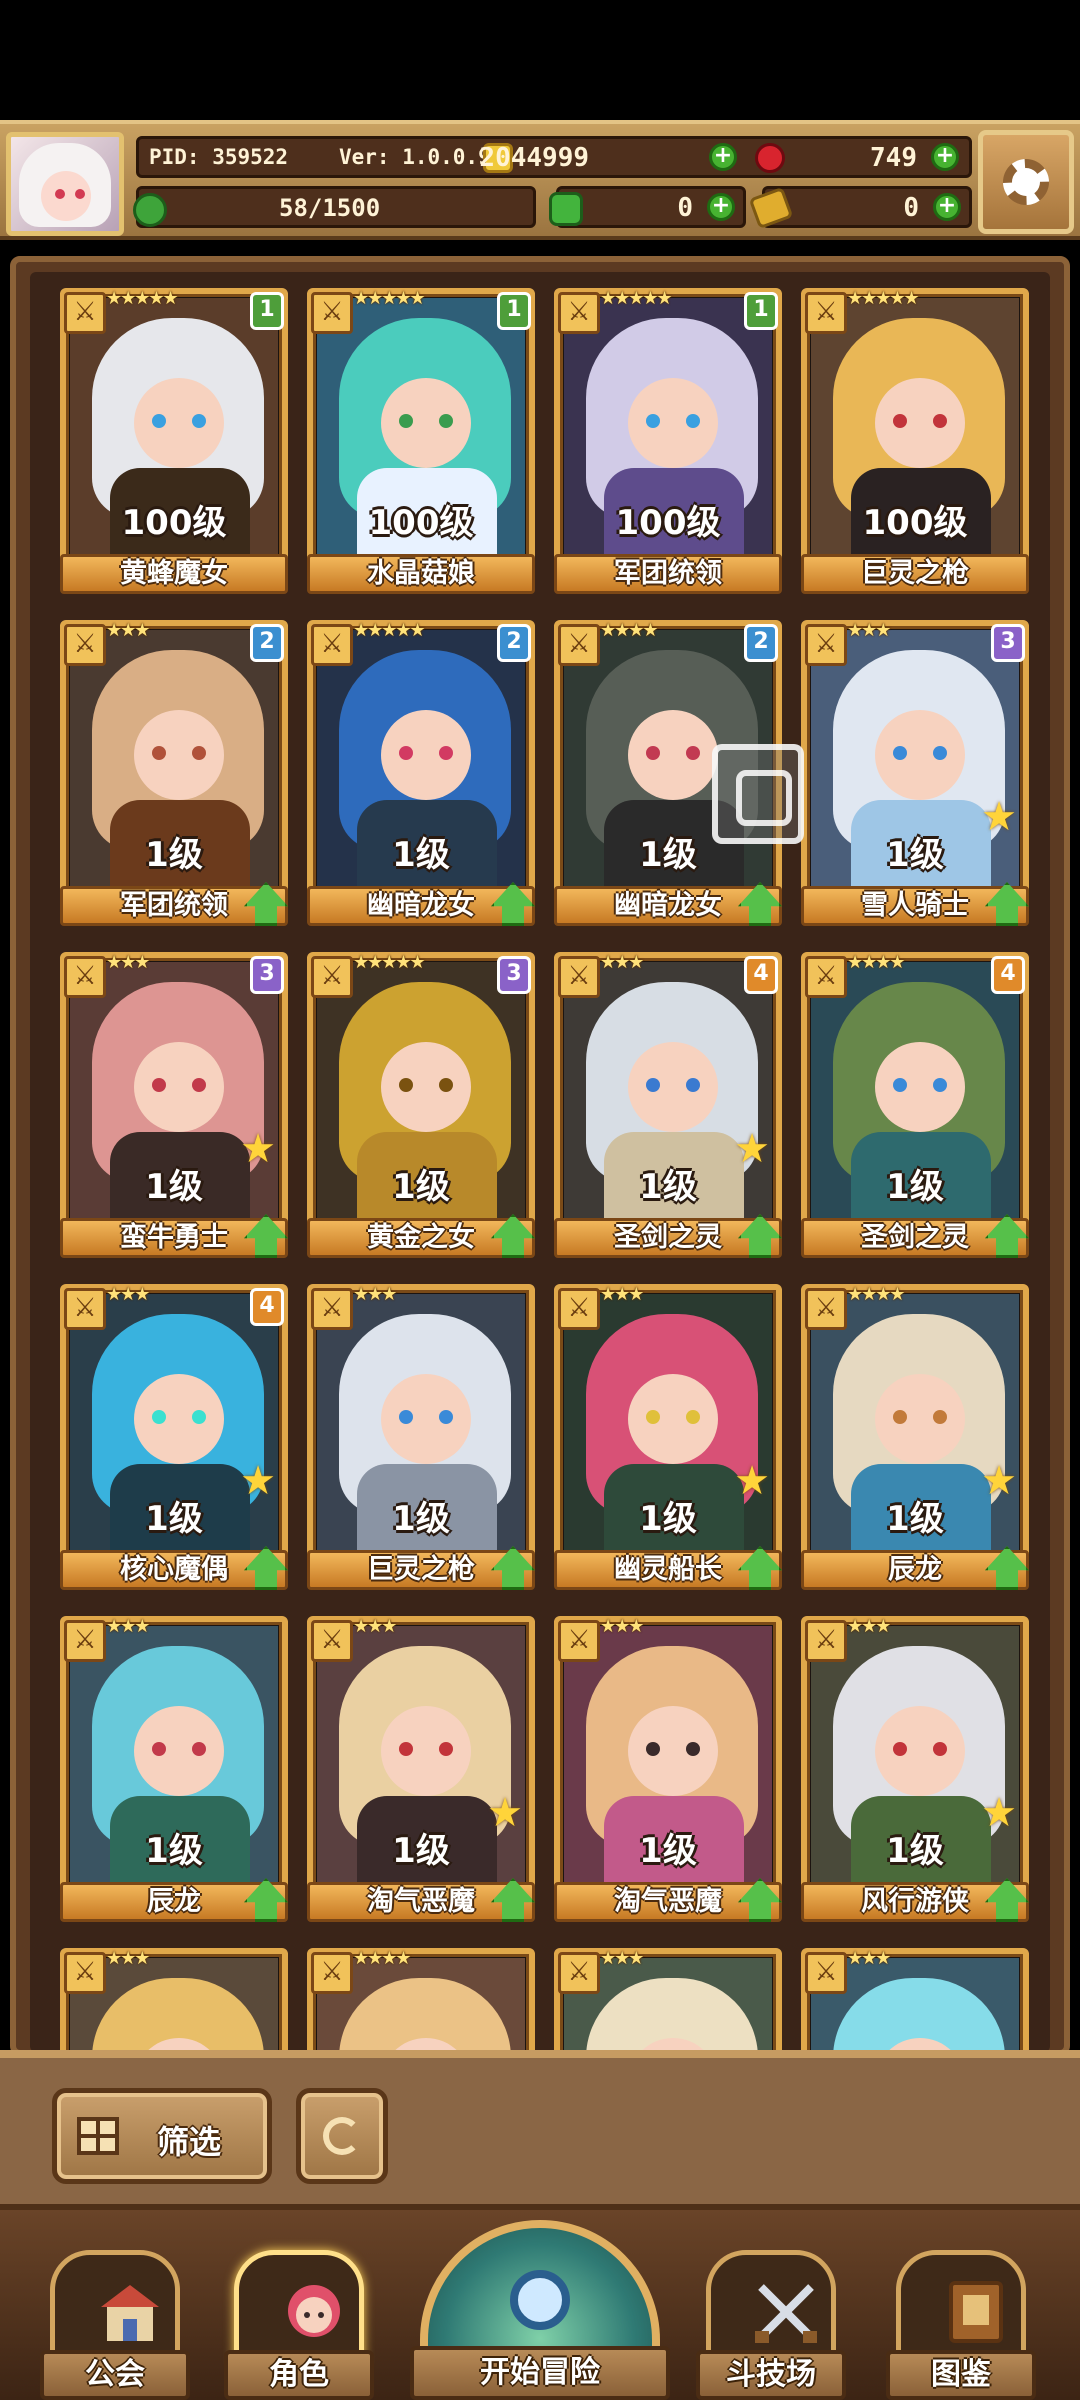 The width and height of the screenshot is (1080, 2400). What do you see at coordinates (267, 643) in the screenshot?
I see `tier-badge: 2` at bounding box center [267, 643].